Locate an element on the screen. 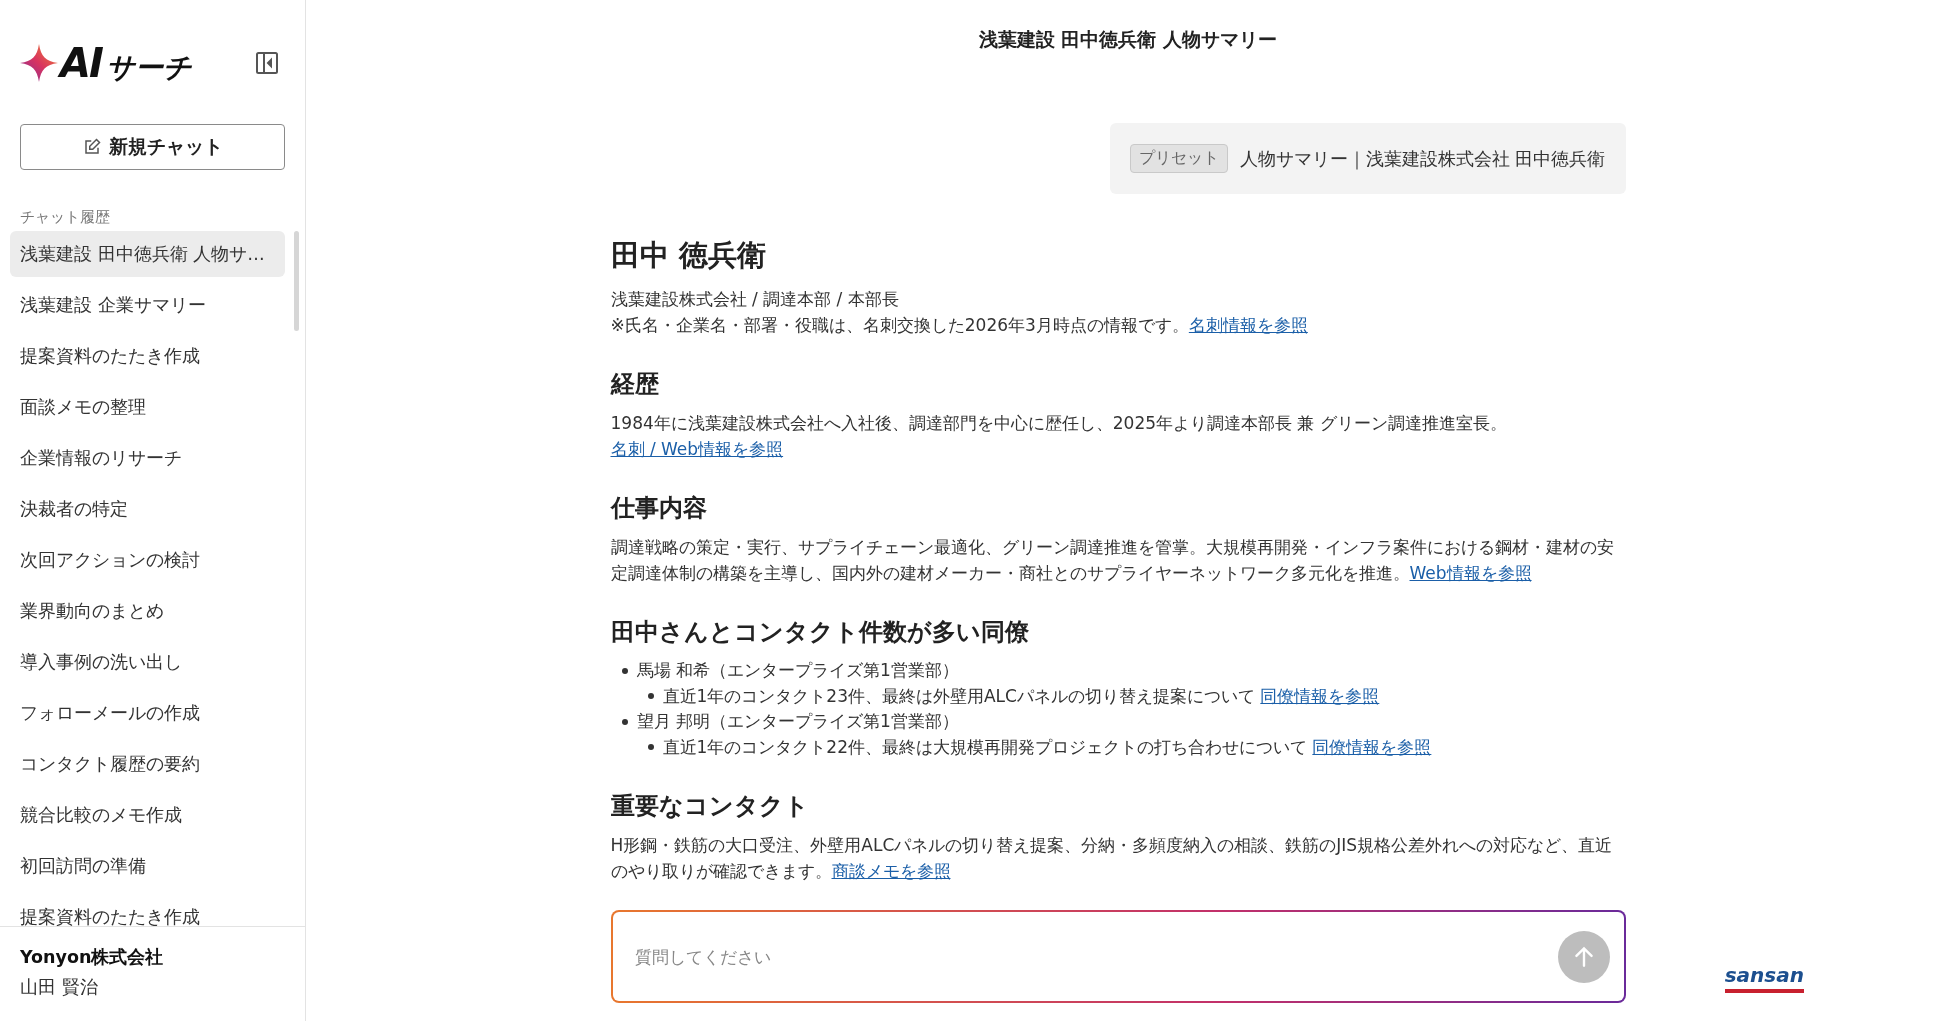 Image resolution: width=1950 pixels, height=1021 pixels. chat-history-item: 競合比較のメモ作成 is located at coordinates (147, 815).